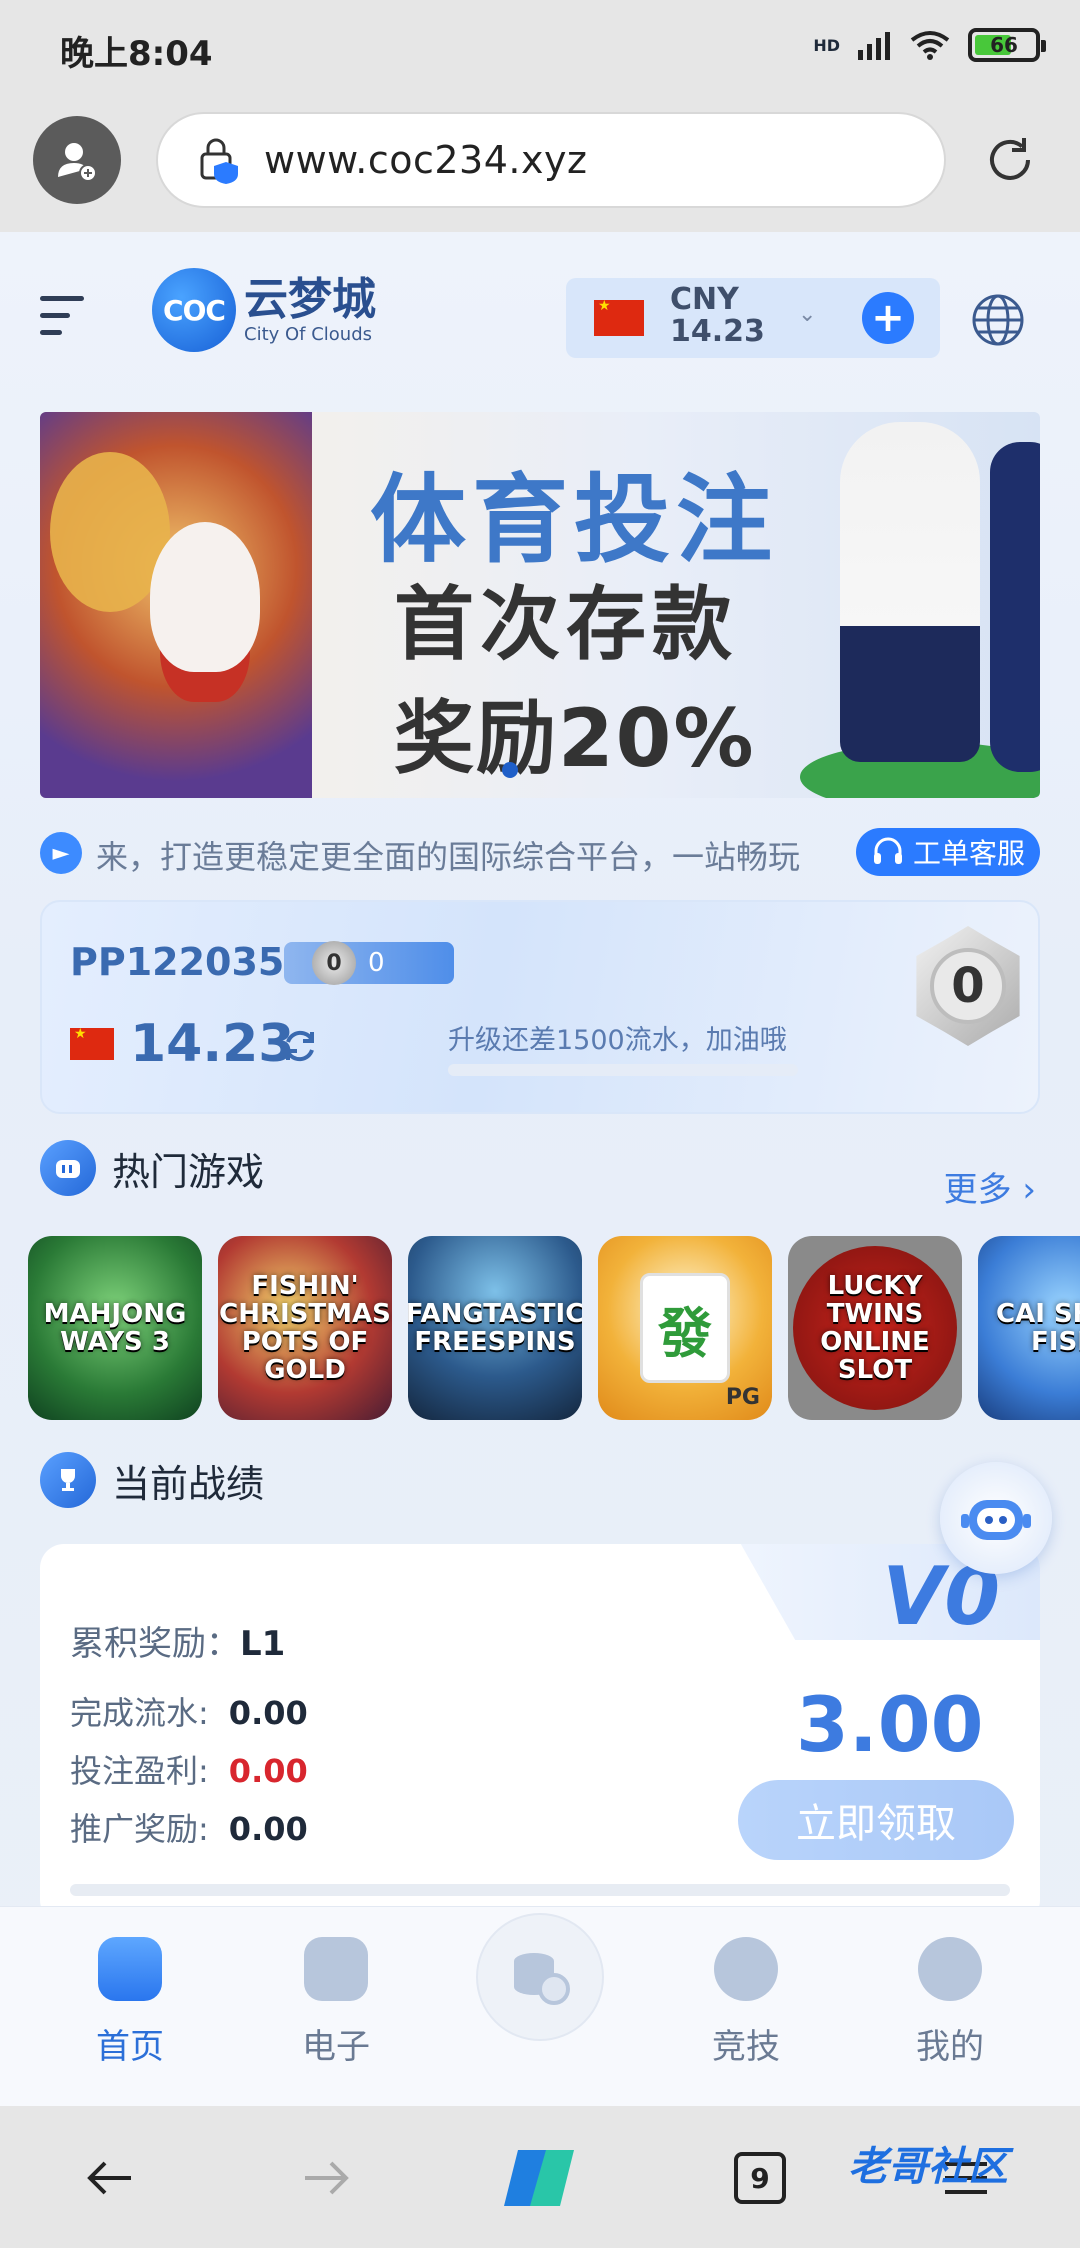 This screenshot has height=2248, width=1080. I want to click on site-logo: COC 云梦城 City Of Clouds, so click(264, 310).